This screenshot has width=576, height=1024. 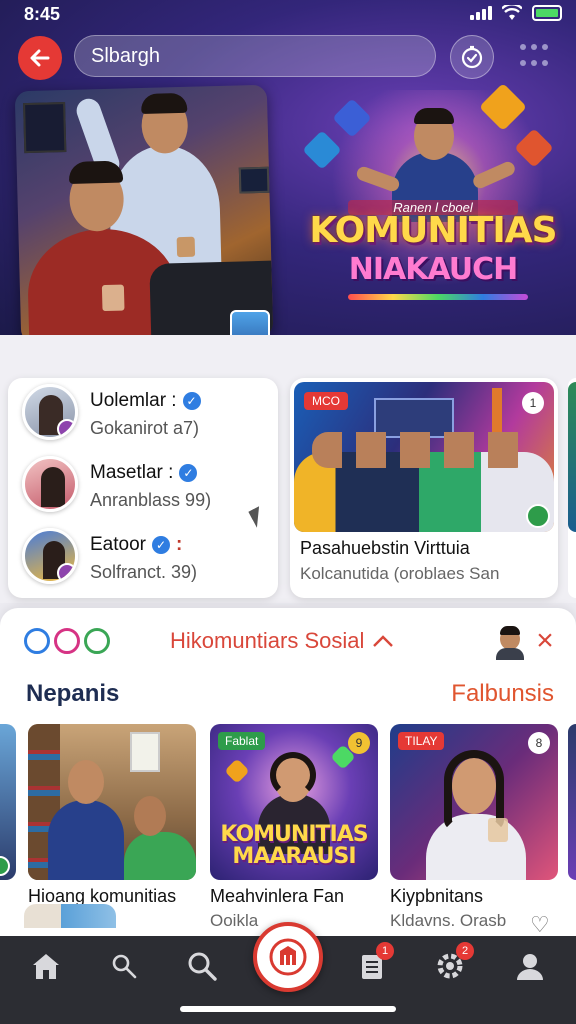 I want to click on hero-photo, so click(x=144, y=209).